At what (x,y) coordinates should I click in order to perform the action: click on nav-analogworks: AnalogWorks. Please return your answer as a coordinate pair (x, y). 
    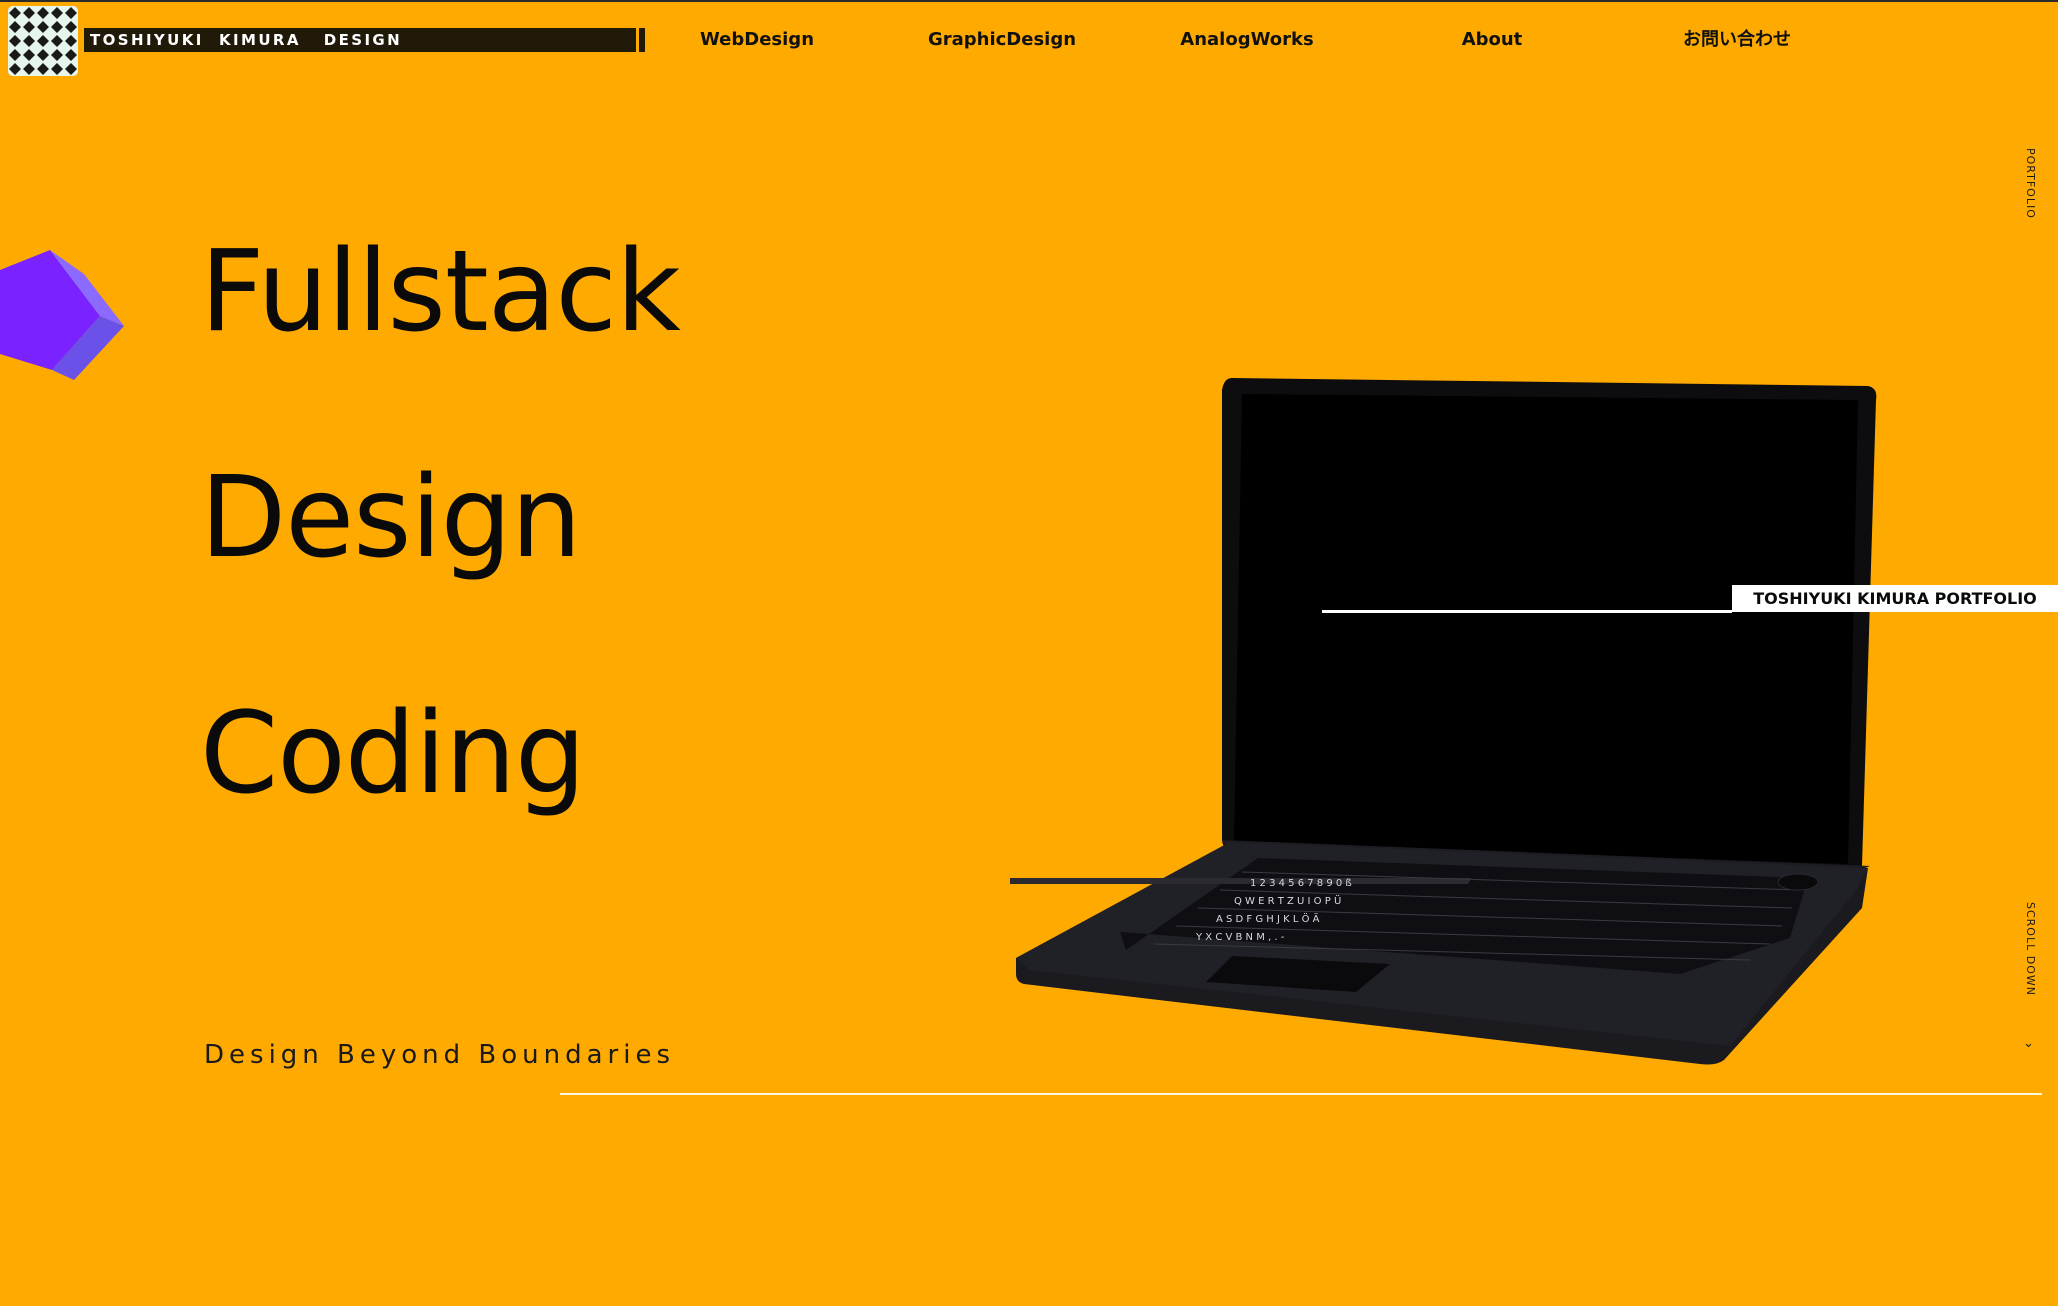
    Looking at the image, I should click on (1247, 40).